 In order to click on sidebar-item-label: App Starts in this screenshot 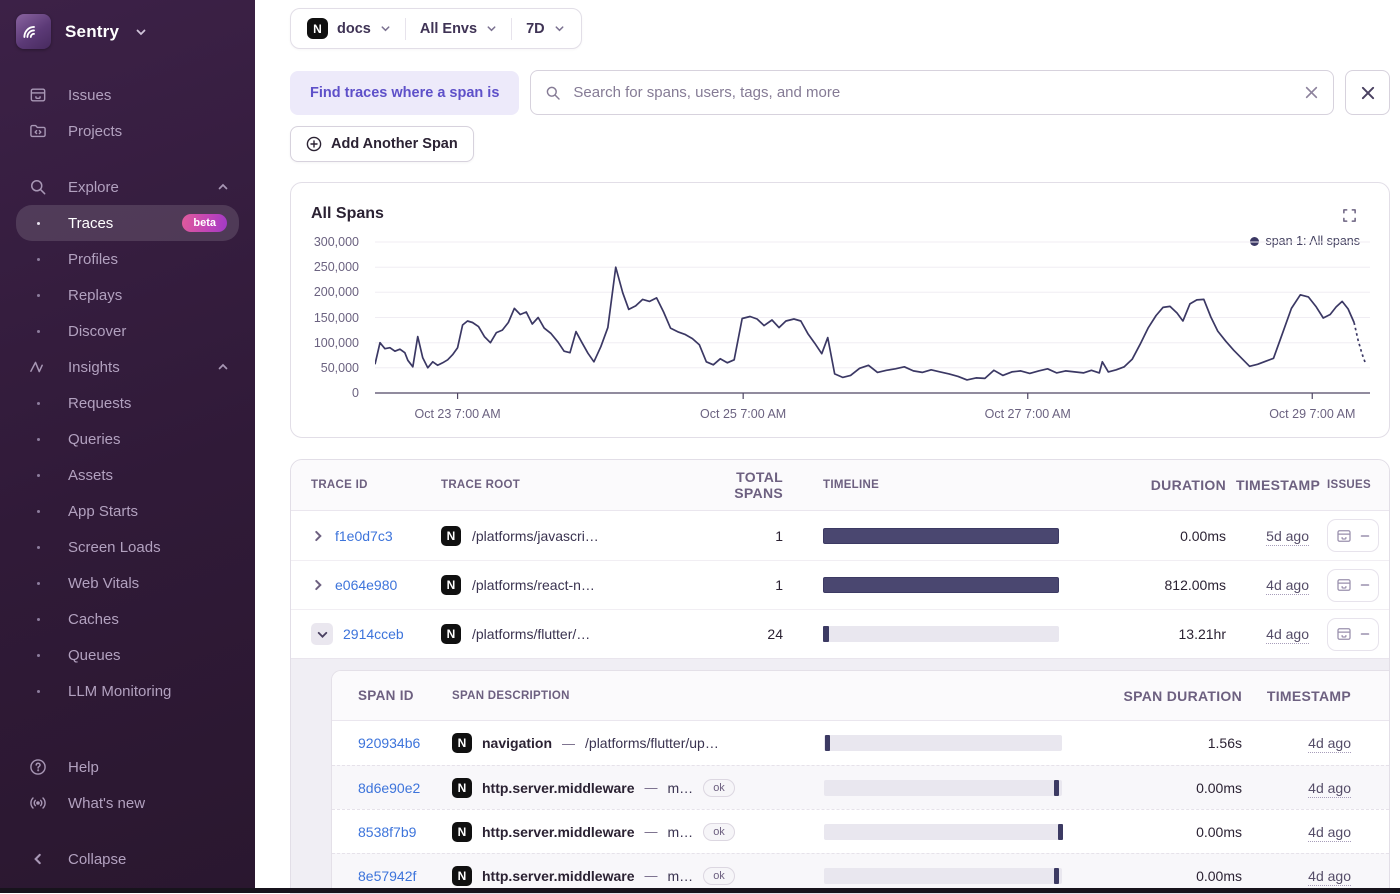, I will do `click(103, 511)`.